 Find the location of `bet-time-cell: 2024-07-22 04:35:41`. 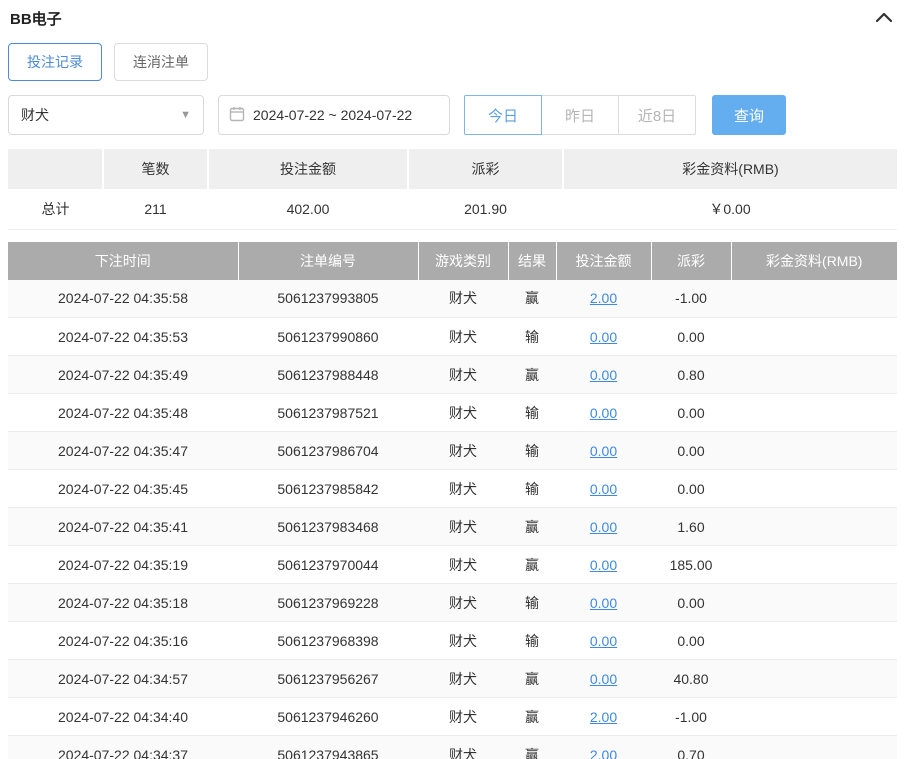

bet-time-cell: 2024-07-22 04:35:41 is located at coordinates (123, 526).